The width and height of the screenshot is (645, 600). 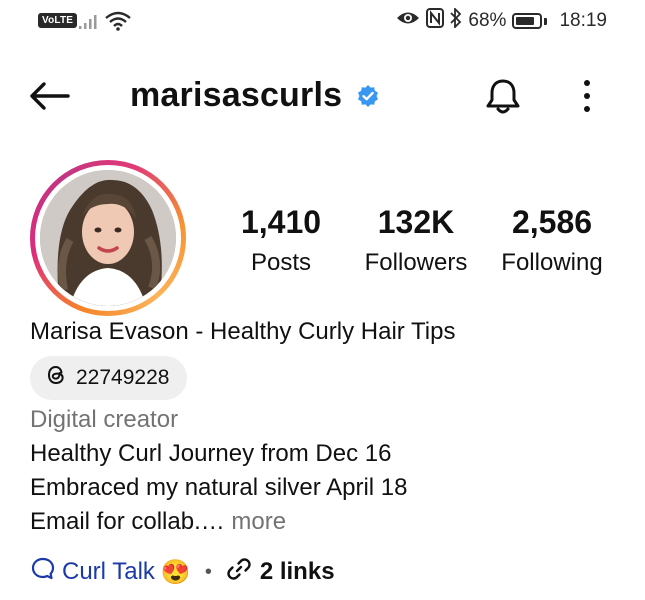 I want to click on back-arrow-icon, so click(x=50, y=98).